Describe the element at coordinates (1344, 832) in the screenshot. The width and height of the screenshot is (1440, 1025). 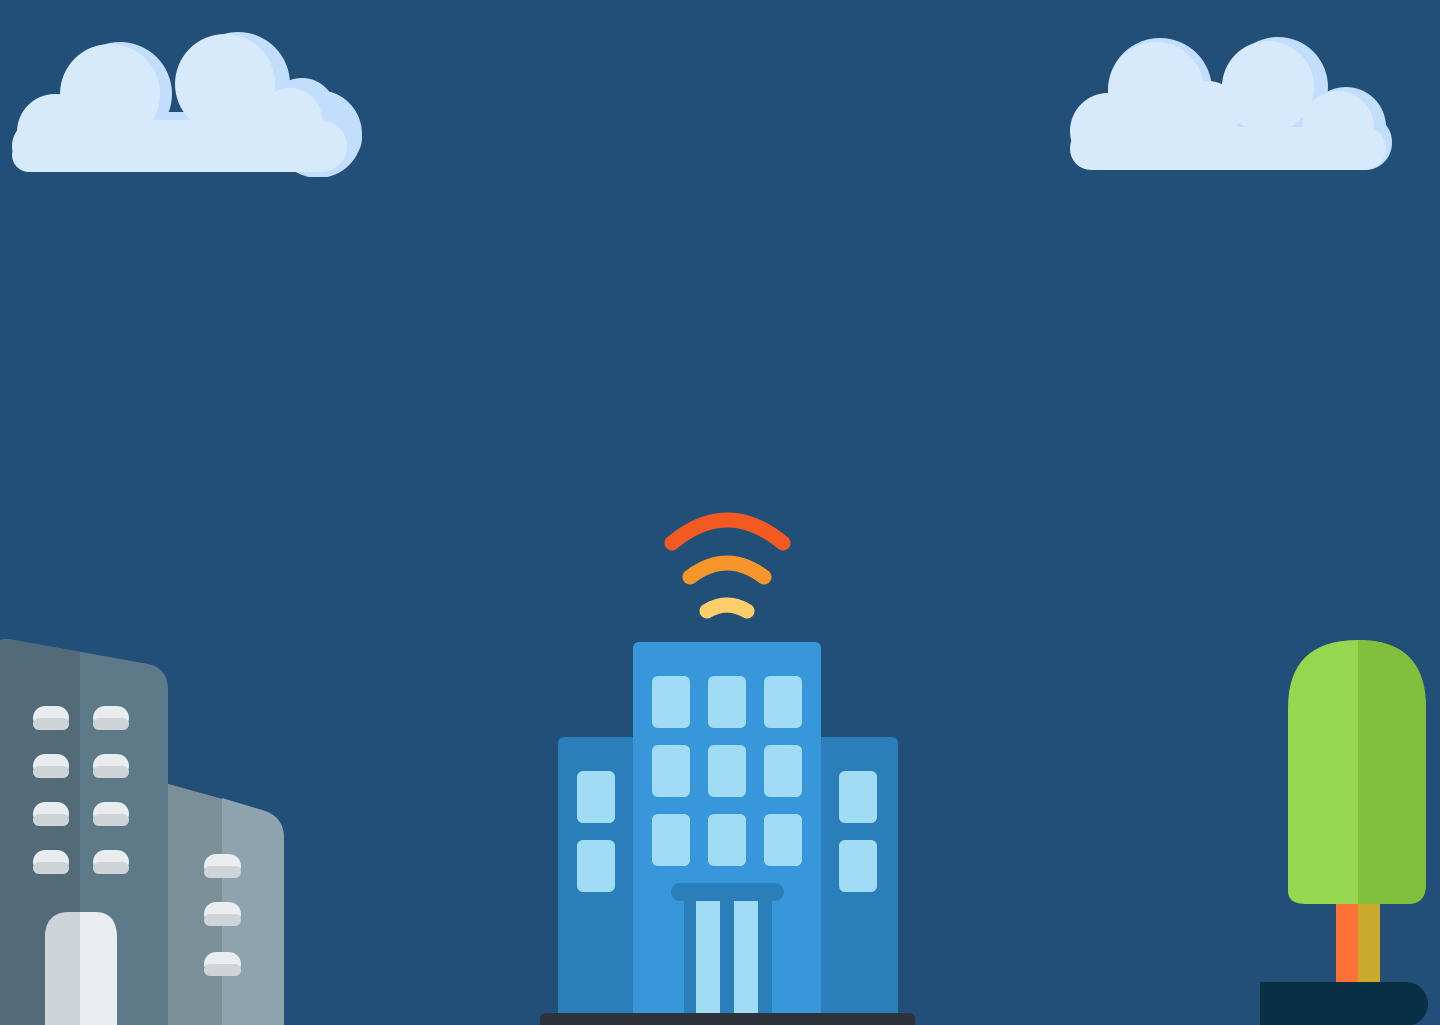
I see `tree-icon` at that location.